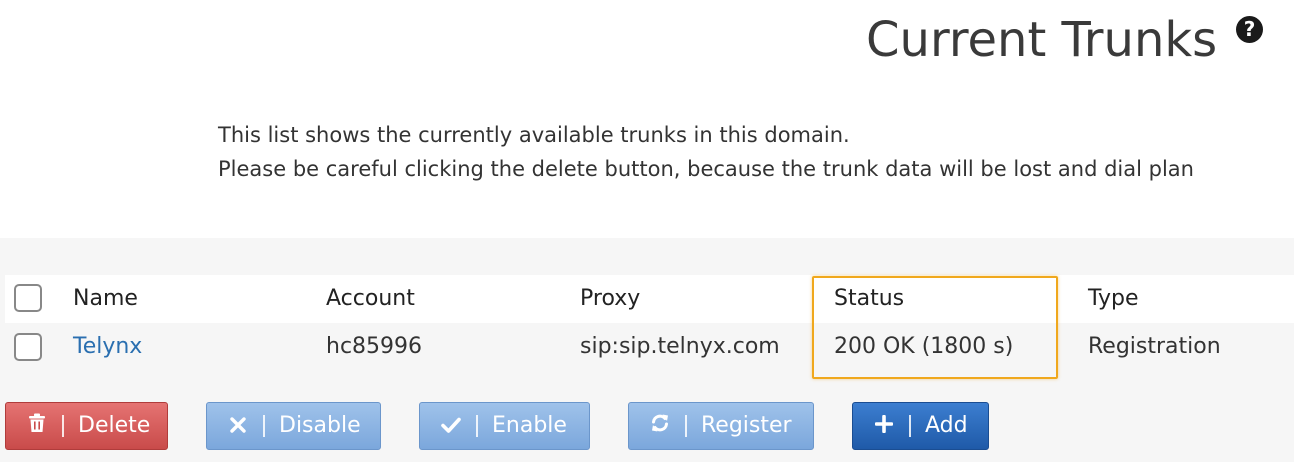 The height and width of the screenshot is (462, 1294). I want to click on column-header-proxy: Proxy, so click(610, 299).